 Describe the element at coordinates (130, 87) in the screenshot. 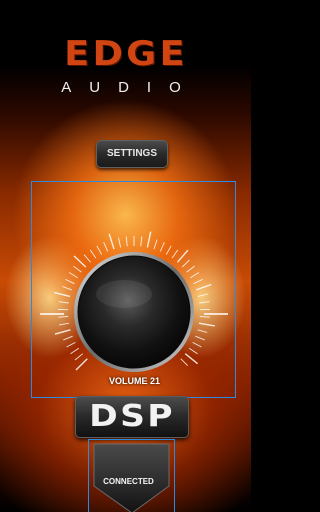

I see `logo-audio-text: AUDIO` at that location.